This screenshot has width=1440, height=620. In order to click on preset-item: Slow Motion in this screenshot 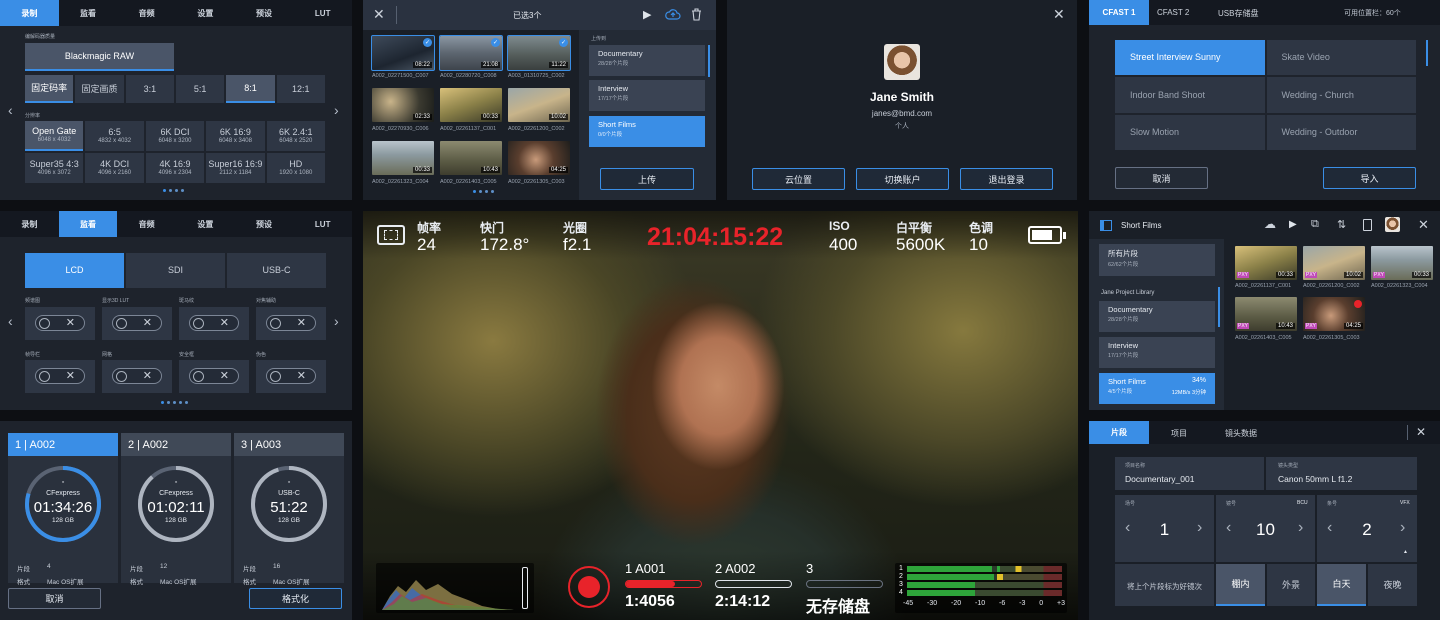, I will do `click(1190, 132)`.